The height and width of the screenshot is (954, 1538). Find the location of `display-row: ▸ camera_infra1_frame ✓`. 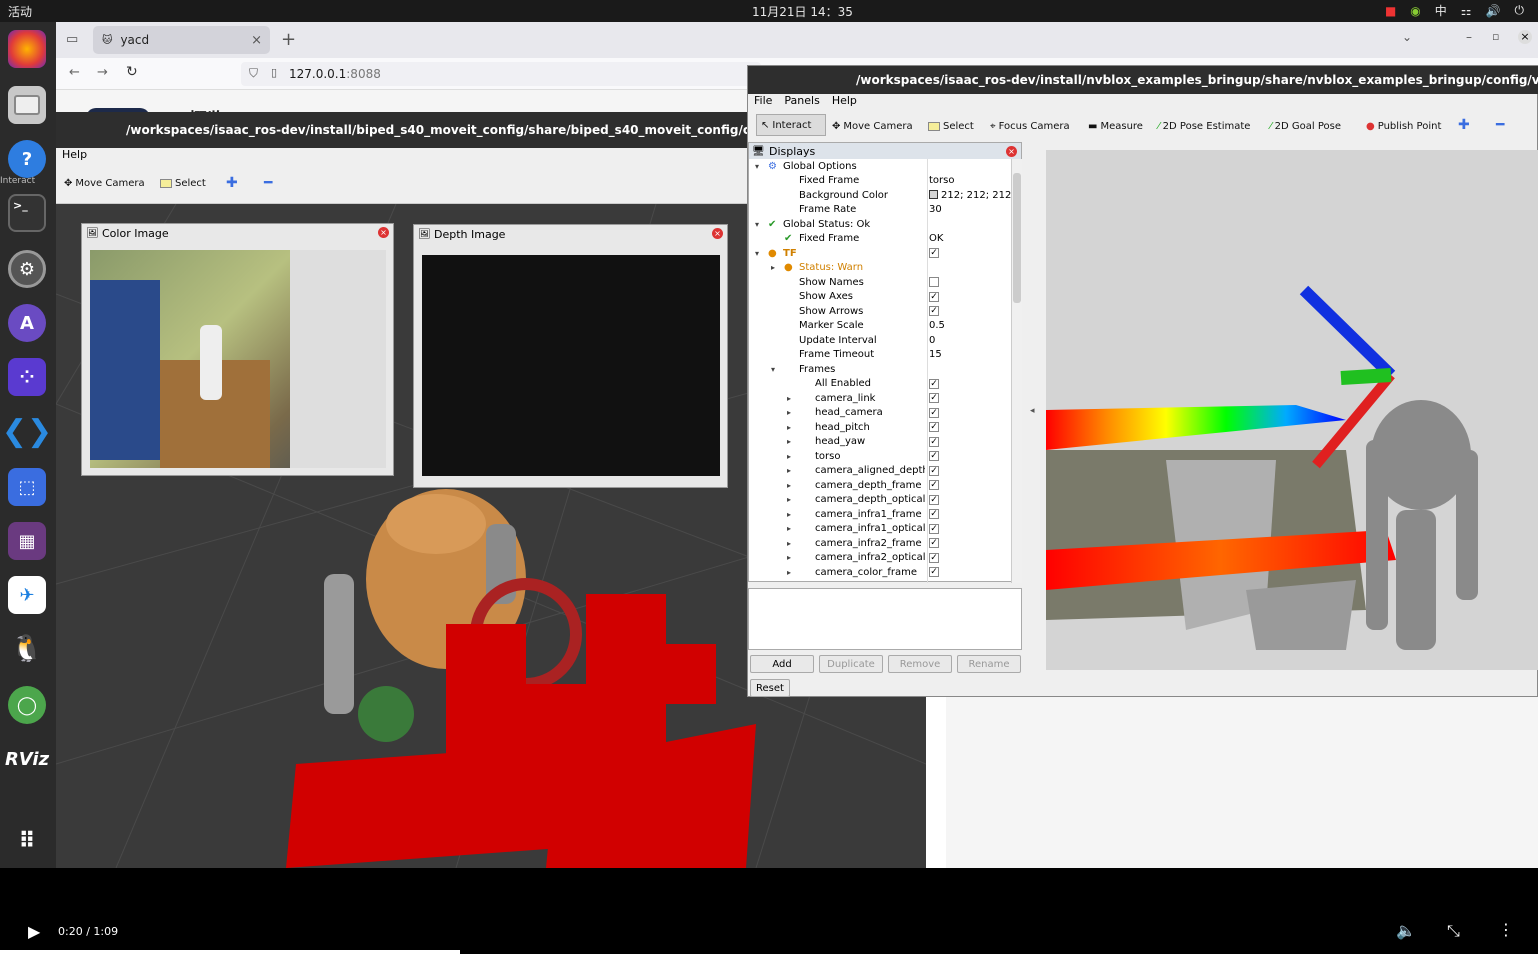

display-row: ▸ camera_infra1_frame ✓ is located at coordinates (880, 514).